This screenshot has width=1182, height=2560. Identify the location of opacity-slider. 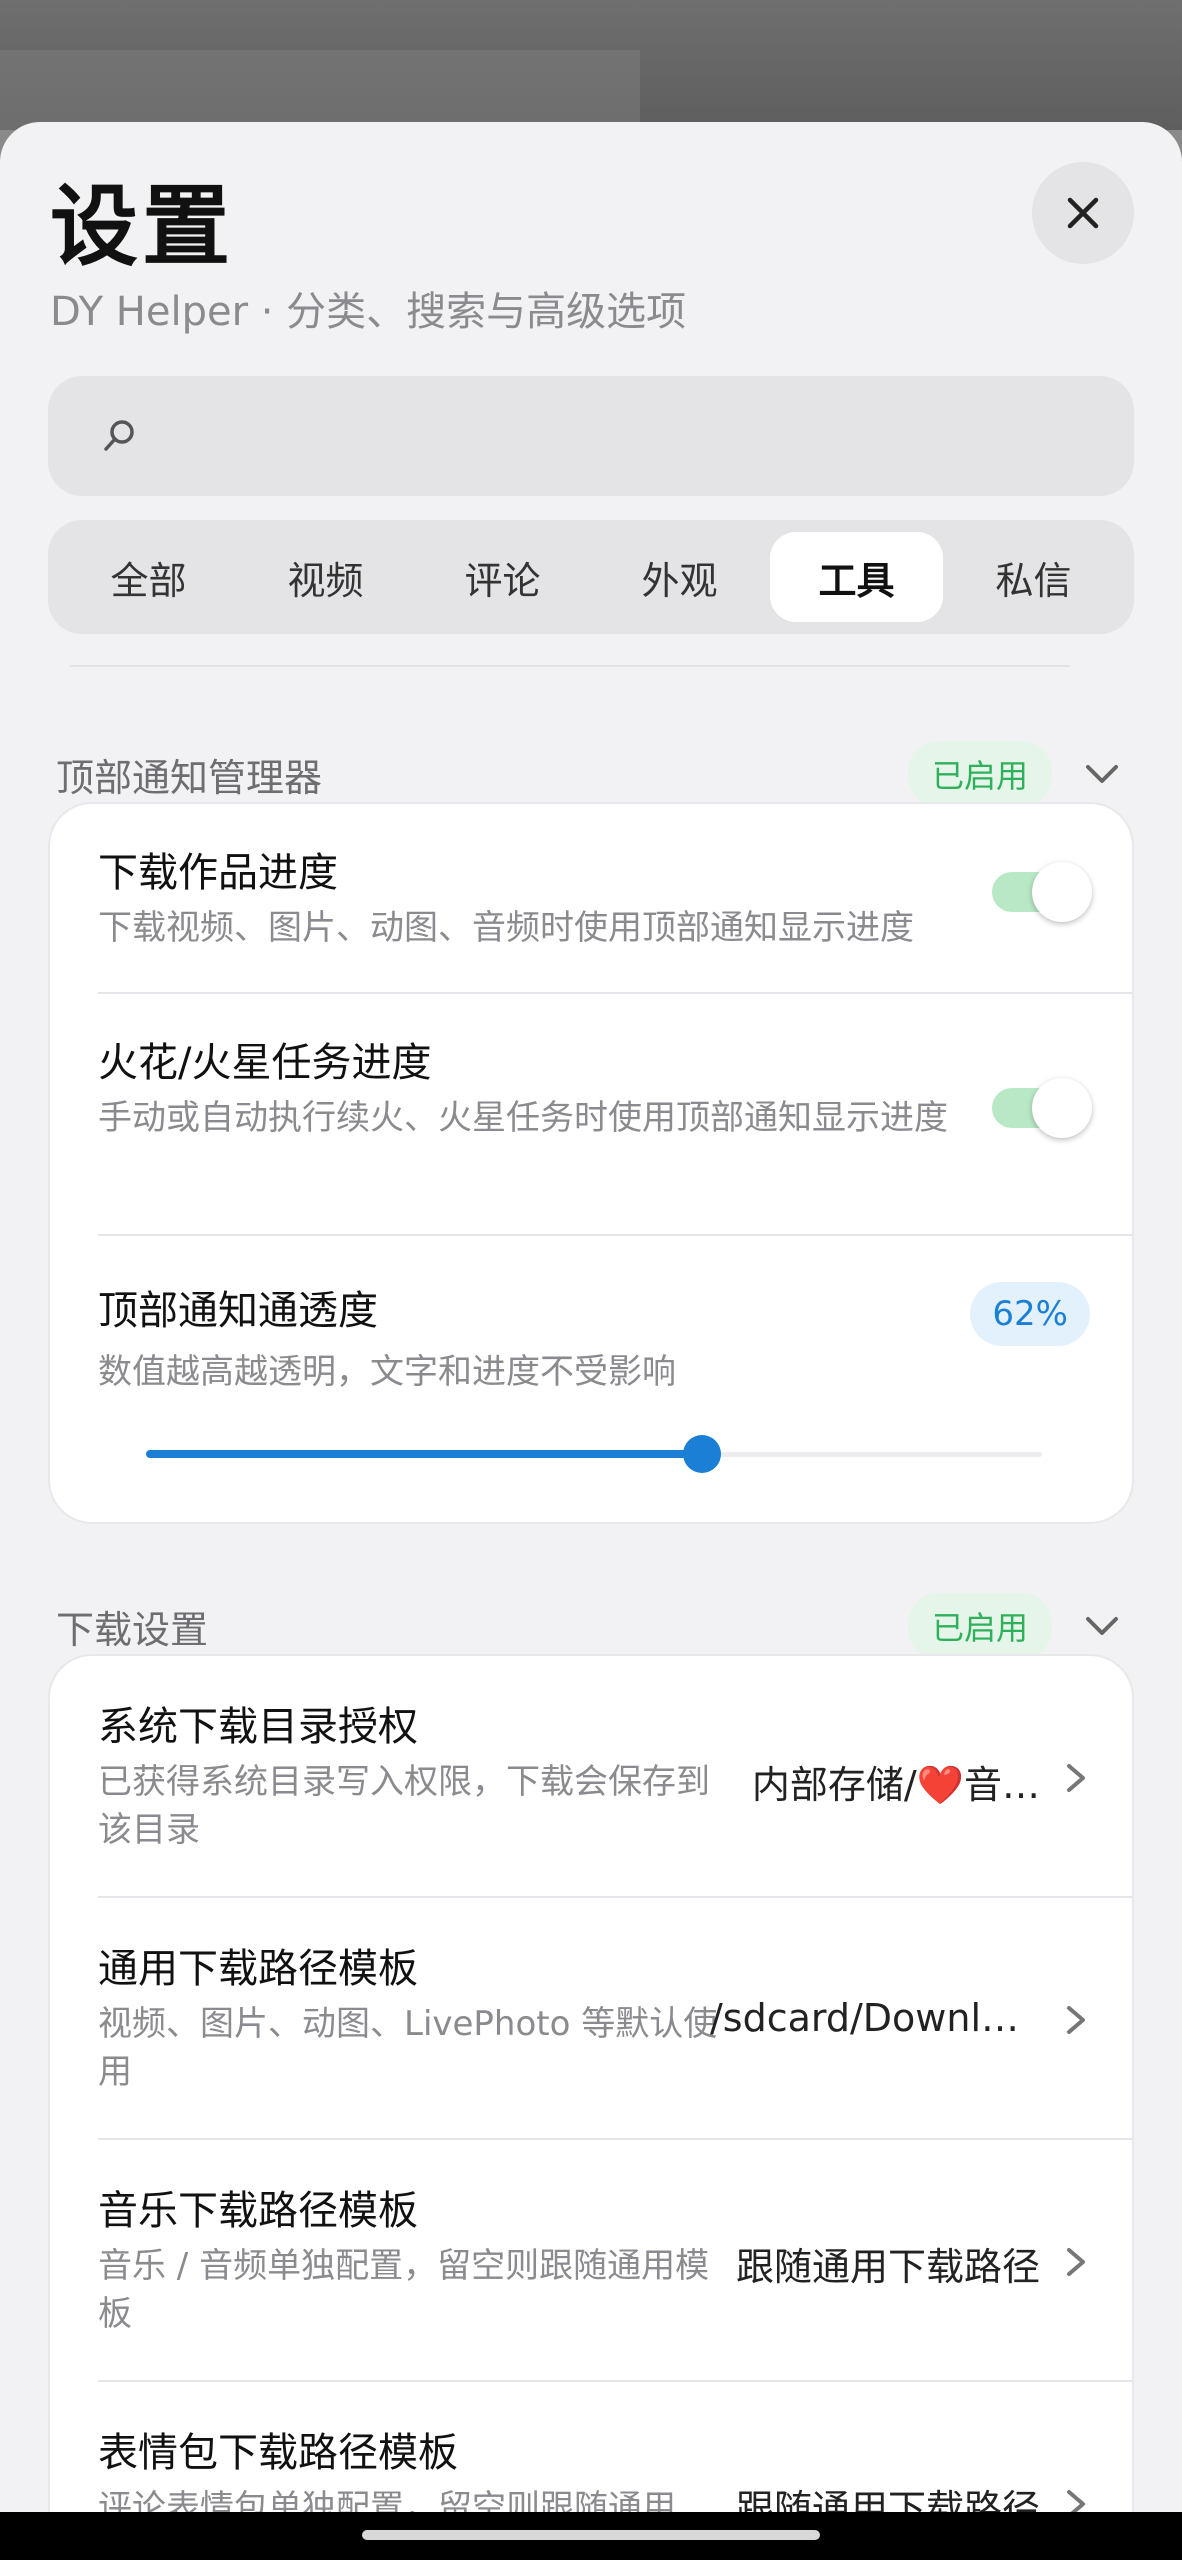
(594, 1454).